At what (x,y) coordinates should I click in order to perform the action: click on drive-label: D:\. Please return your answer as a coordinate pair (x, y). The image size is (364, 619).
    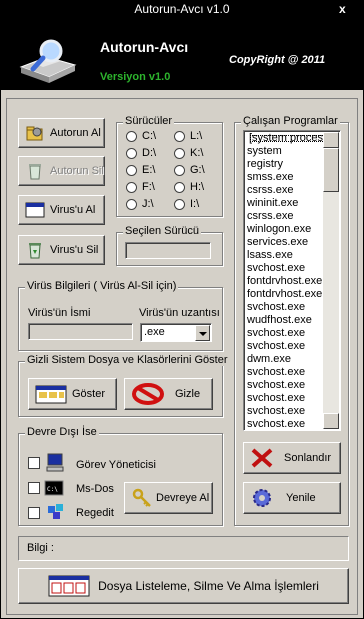
    Looking at the image, I should click on (149, 153).